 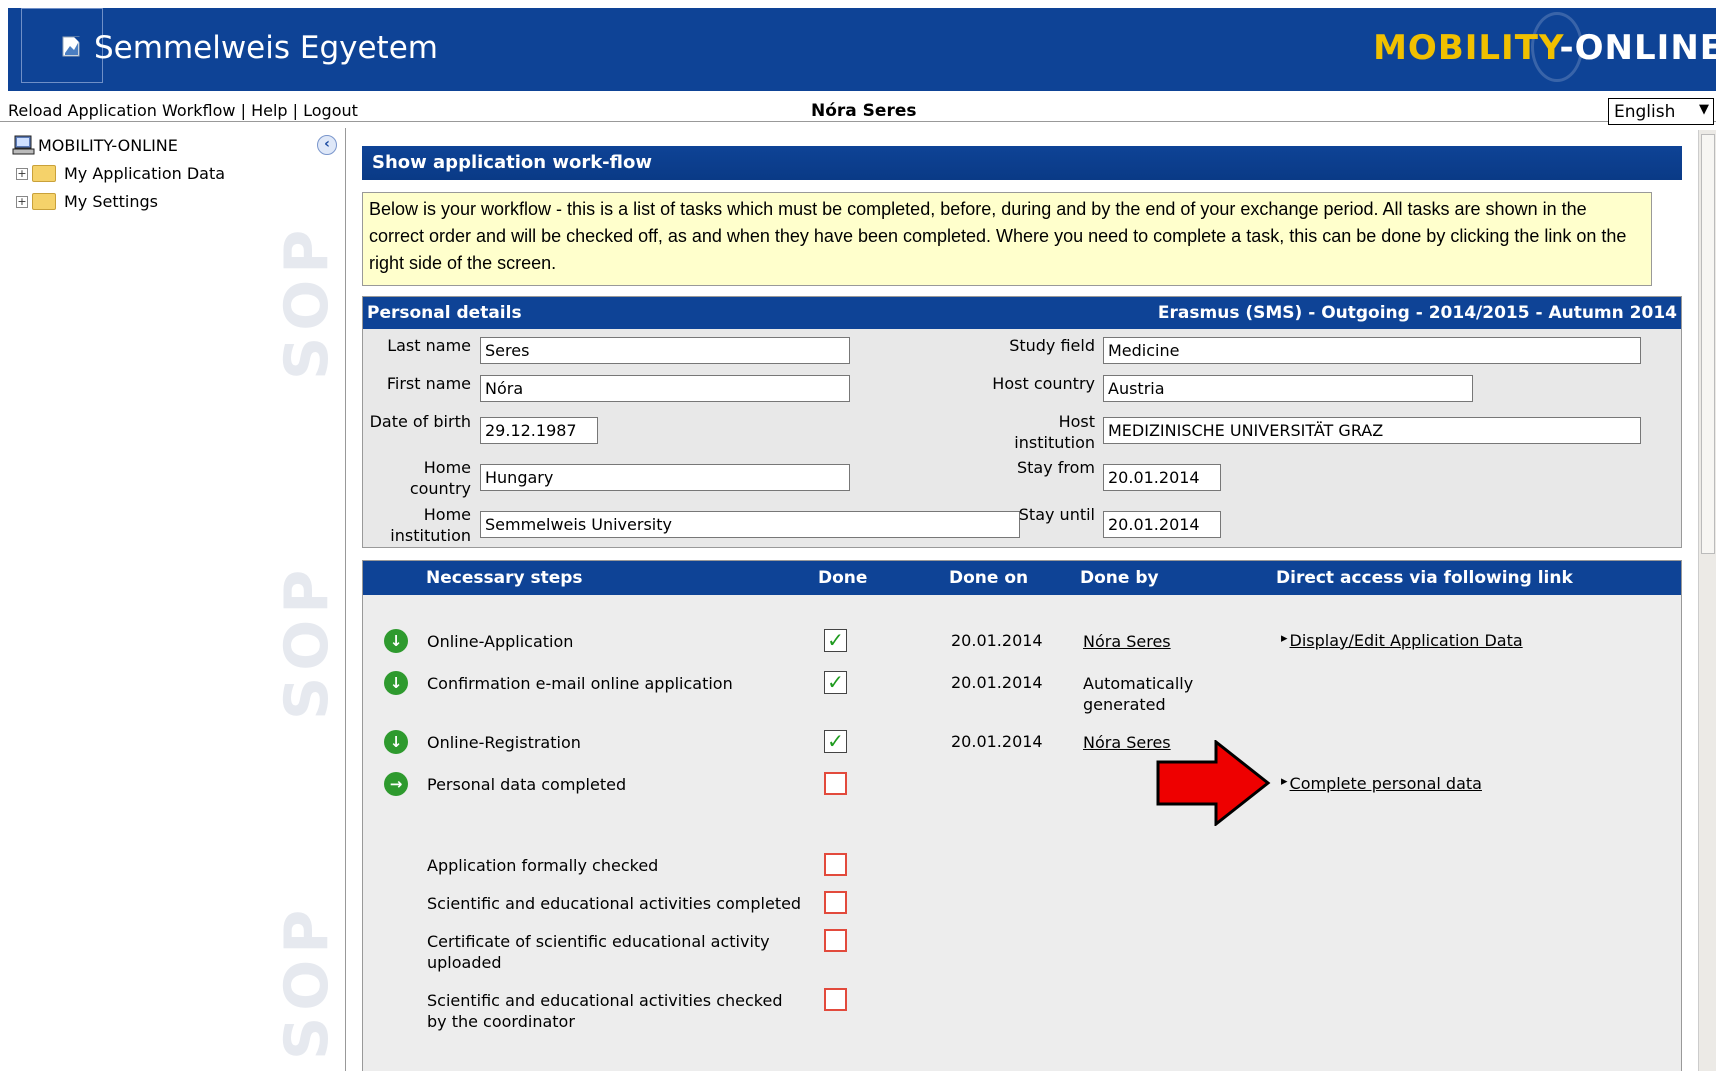 I want to click on help-link: Help, so click(x=269, y=110).